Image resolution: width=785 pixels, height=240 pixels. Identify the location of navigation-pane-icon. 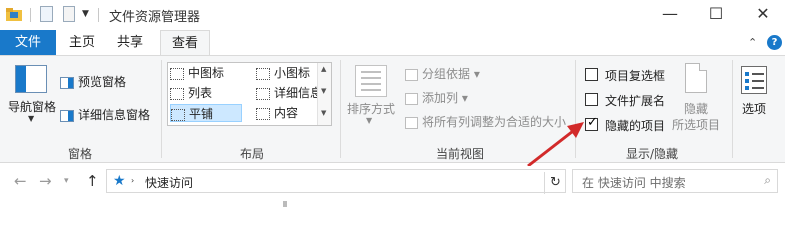
(31, 79).